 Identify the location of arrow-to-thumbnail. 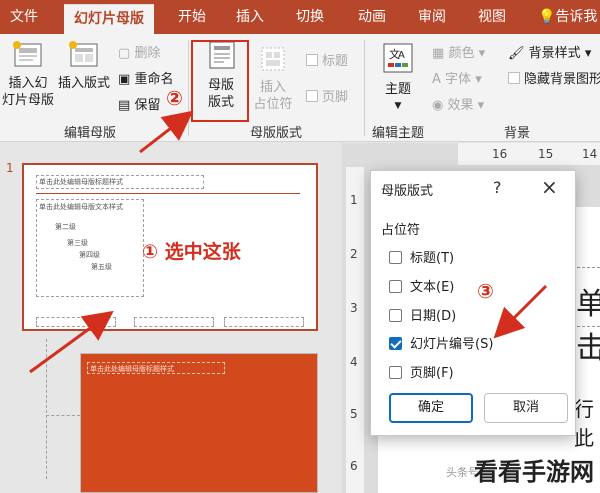
(71, 342).